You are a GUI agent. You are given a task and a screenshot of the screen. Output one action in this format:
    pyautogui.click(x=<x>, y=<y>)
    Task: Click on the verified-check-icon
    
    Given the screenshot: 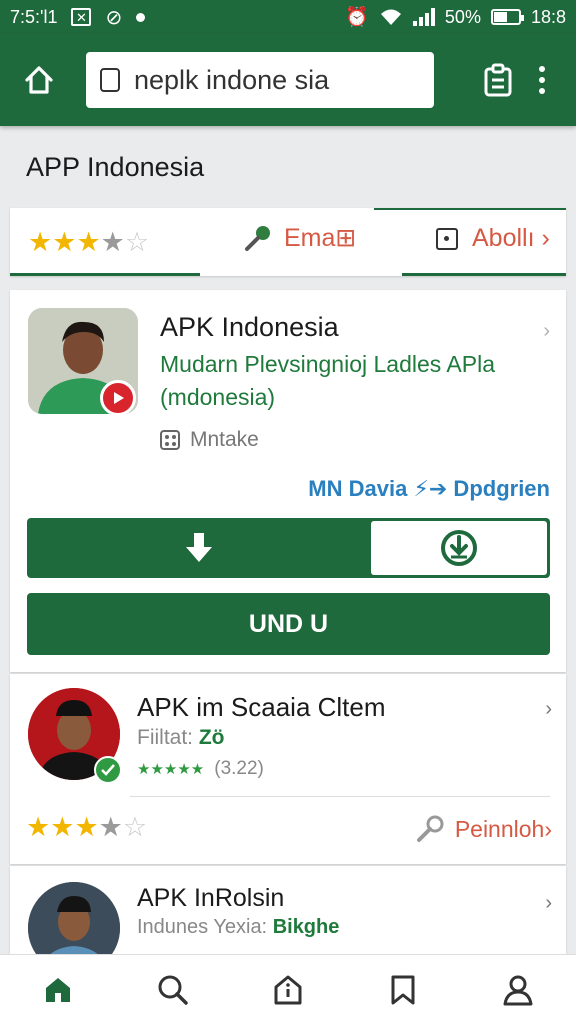 What is the action you would take?
    pyautogui.click(x=108, y=770)
    